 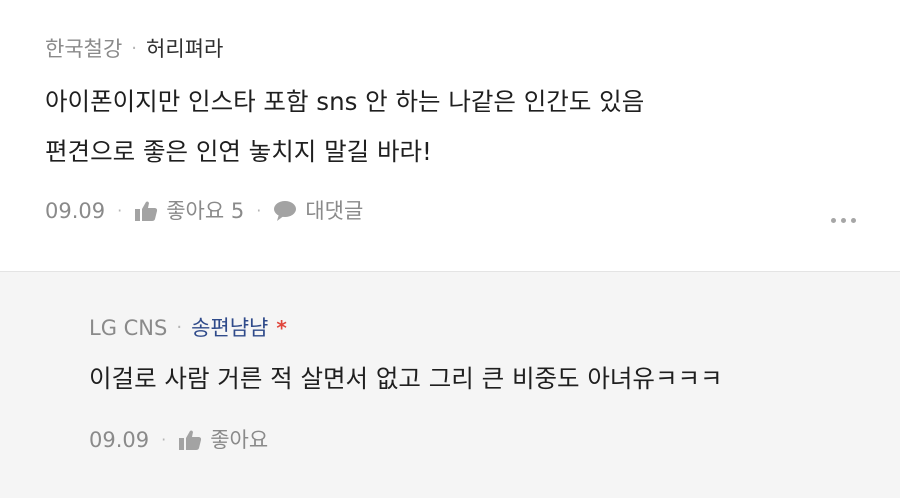 I want to click on comment-meta: LG CNS · 송편냠냠 *, so click(x=188, y=328).